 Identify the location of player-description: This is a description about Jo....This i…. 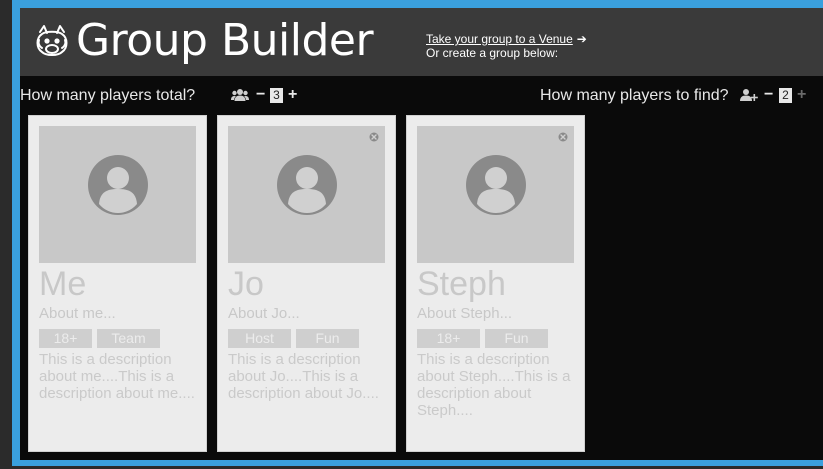
(303, 376).